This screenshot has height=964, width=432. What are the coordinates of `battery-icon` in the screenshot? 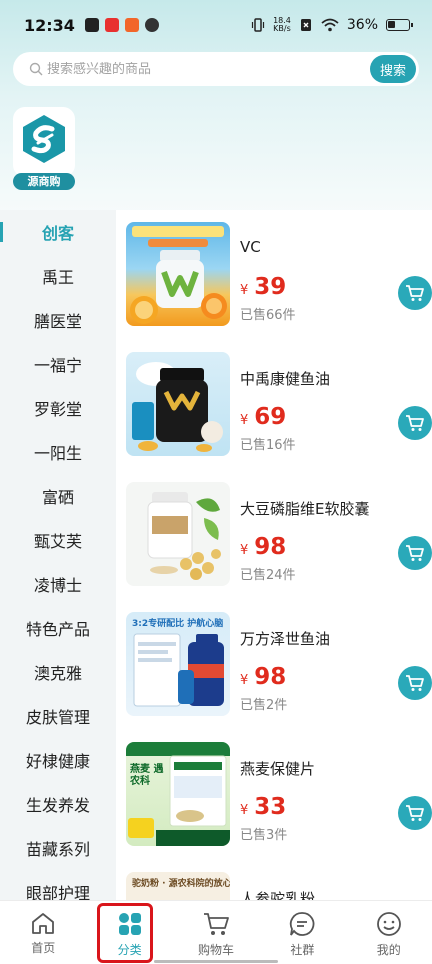 It's located at (399, 25).